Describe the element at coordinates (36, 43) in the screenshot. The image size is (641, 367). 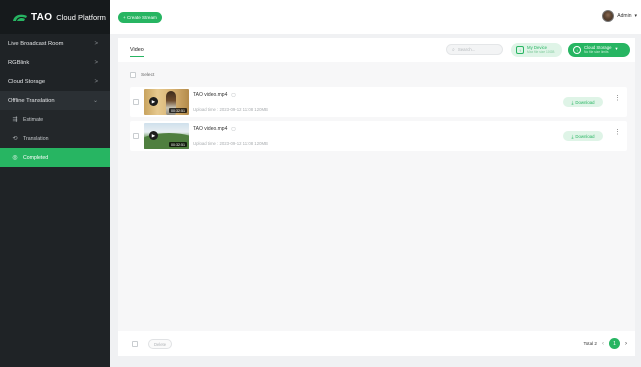
I see `sidebar-item-label: Live Broadcast Room` at that location.